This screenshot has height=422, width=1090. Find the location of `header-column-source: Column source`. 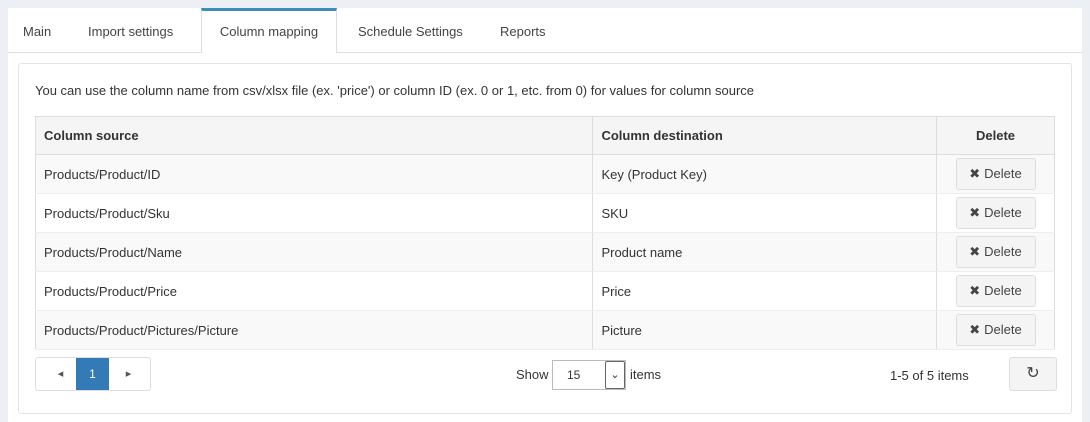

header-column-source: Column source is located at coordinates (314, 135).